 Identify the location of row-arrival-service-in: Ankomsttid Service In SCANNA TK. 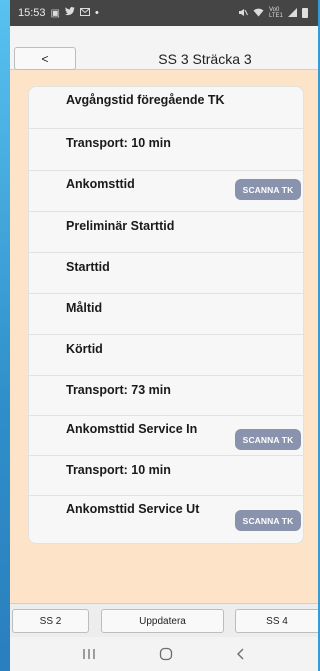
(166, 436).